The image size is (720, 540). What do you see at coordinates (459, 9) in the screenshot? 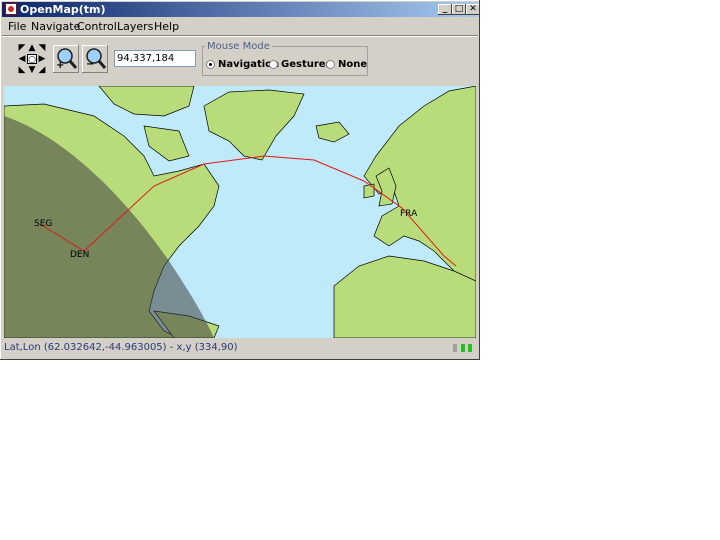
I see `maximize-button: □` at bounding box center [459, 9].